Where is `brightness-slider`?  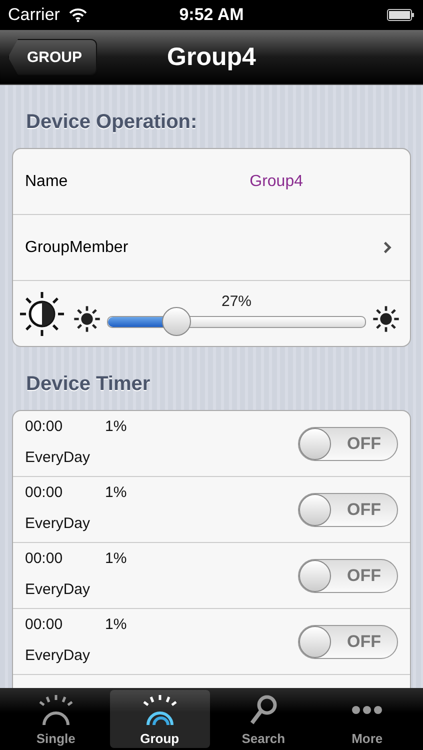 brightness-slider is located at coordinates (236, 321).